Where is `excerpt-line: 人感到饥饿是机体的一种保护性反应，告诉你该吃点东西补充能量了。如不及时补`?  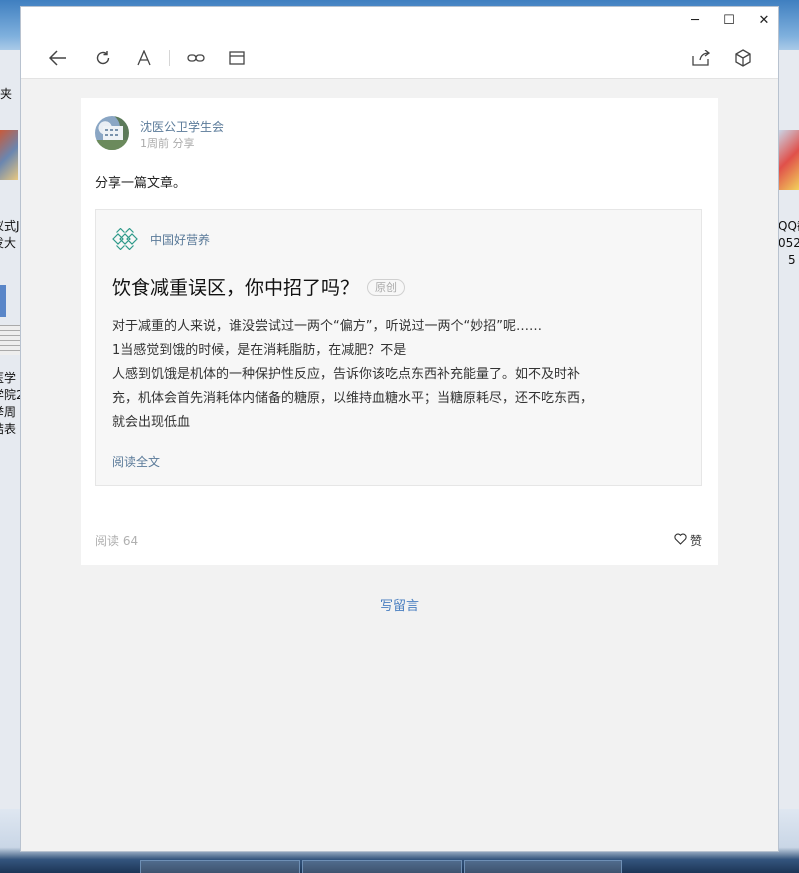 excerpt-line: 人感到饥饿是机体的一种保护性反应，告诉你该吃点东西补充能量了。如不及时补 is located at coordinates (346, 374).